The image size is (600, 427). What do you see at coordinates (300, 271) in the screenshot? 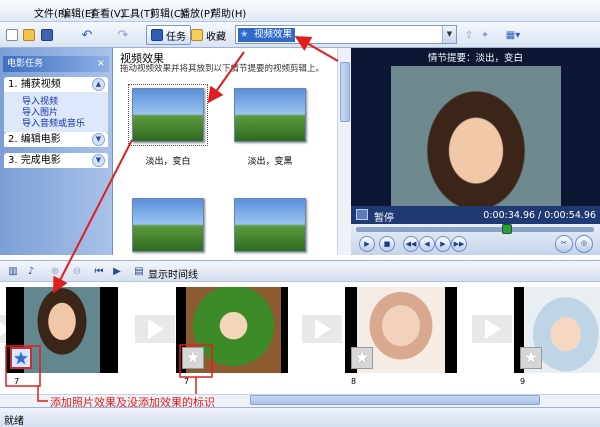
I see `storyboard-toolbar: ▥ ♪ ⊕ ⊖ ⏮ ▶ ▤ 显示时间线` at bounding box center [300, 271].